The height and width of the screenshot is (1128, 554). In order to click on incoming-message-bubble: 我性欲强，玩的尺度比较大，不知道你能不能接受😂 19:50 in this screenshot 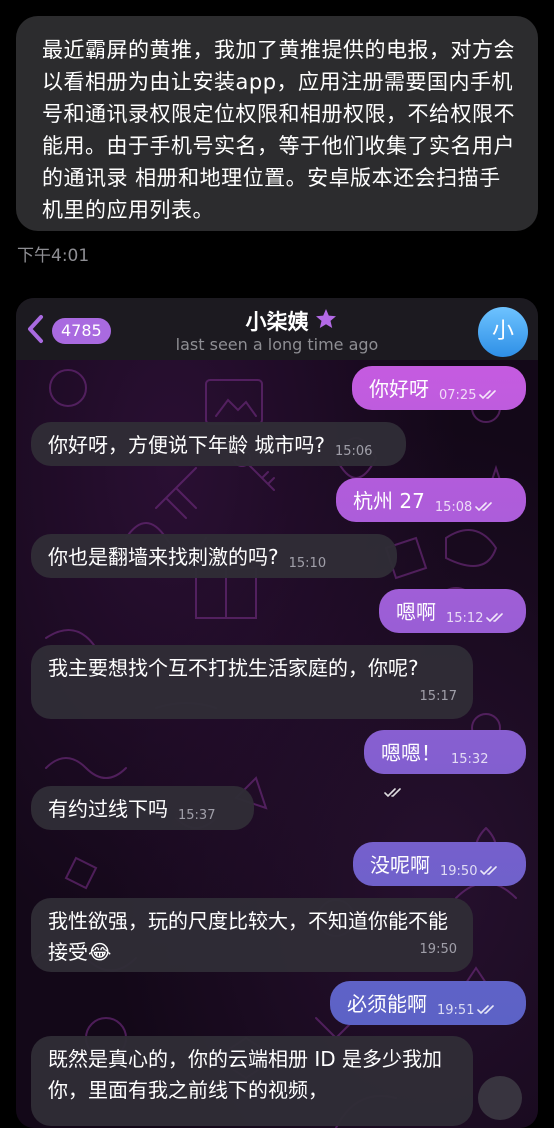, I will do `click(252, 935)`.